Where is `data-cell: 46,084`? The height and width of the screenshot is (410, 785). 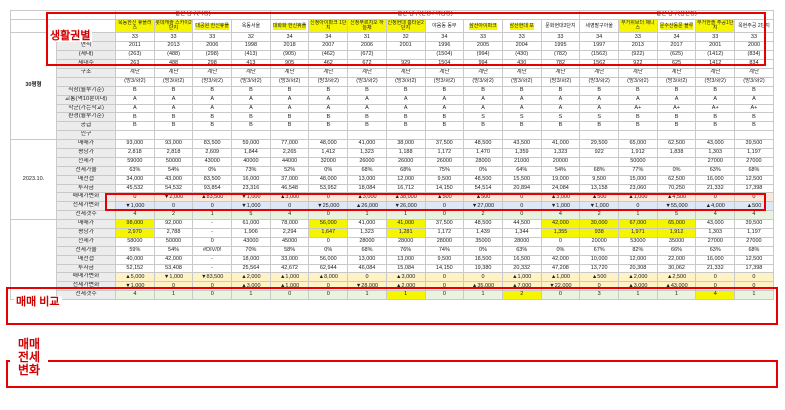 data-cell: 46,084 is located at coordinates (367, 268).